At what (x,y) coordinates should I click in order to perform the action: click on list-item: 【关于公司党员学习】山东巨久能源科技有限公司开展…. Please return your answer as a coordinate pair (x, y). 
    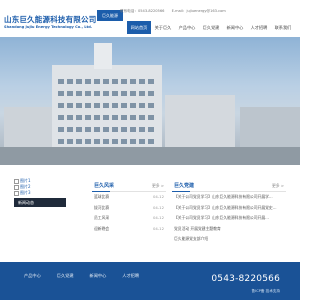
    Looking at the image, I should click on (229, 218).